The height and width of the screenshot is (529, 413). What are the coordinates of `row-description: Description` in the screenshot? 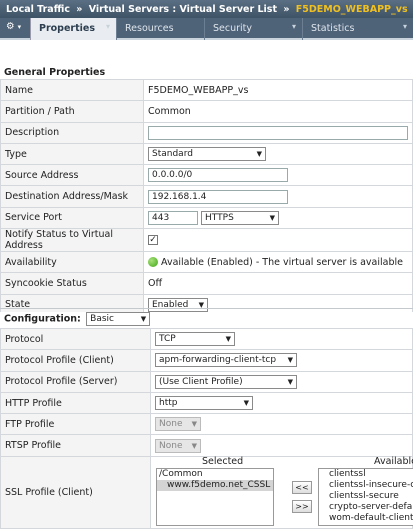 It's located at (206, 132).